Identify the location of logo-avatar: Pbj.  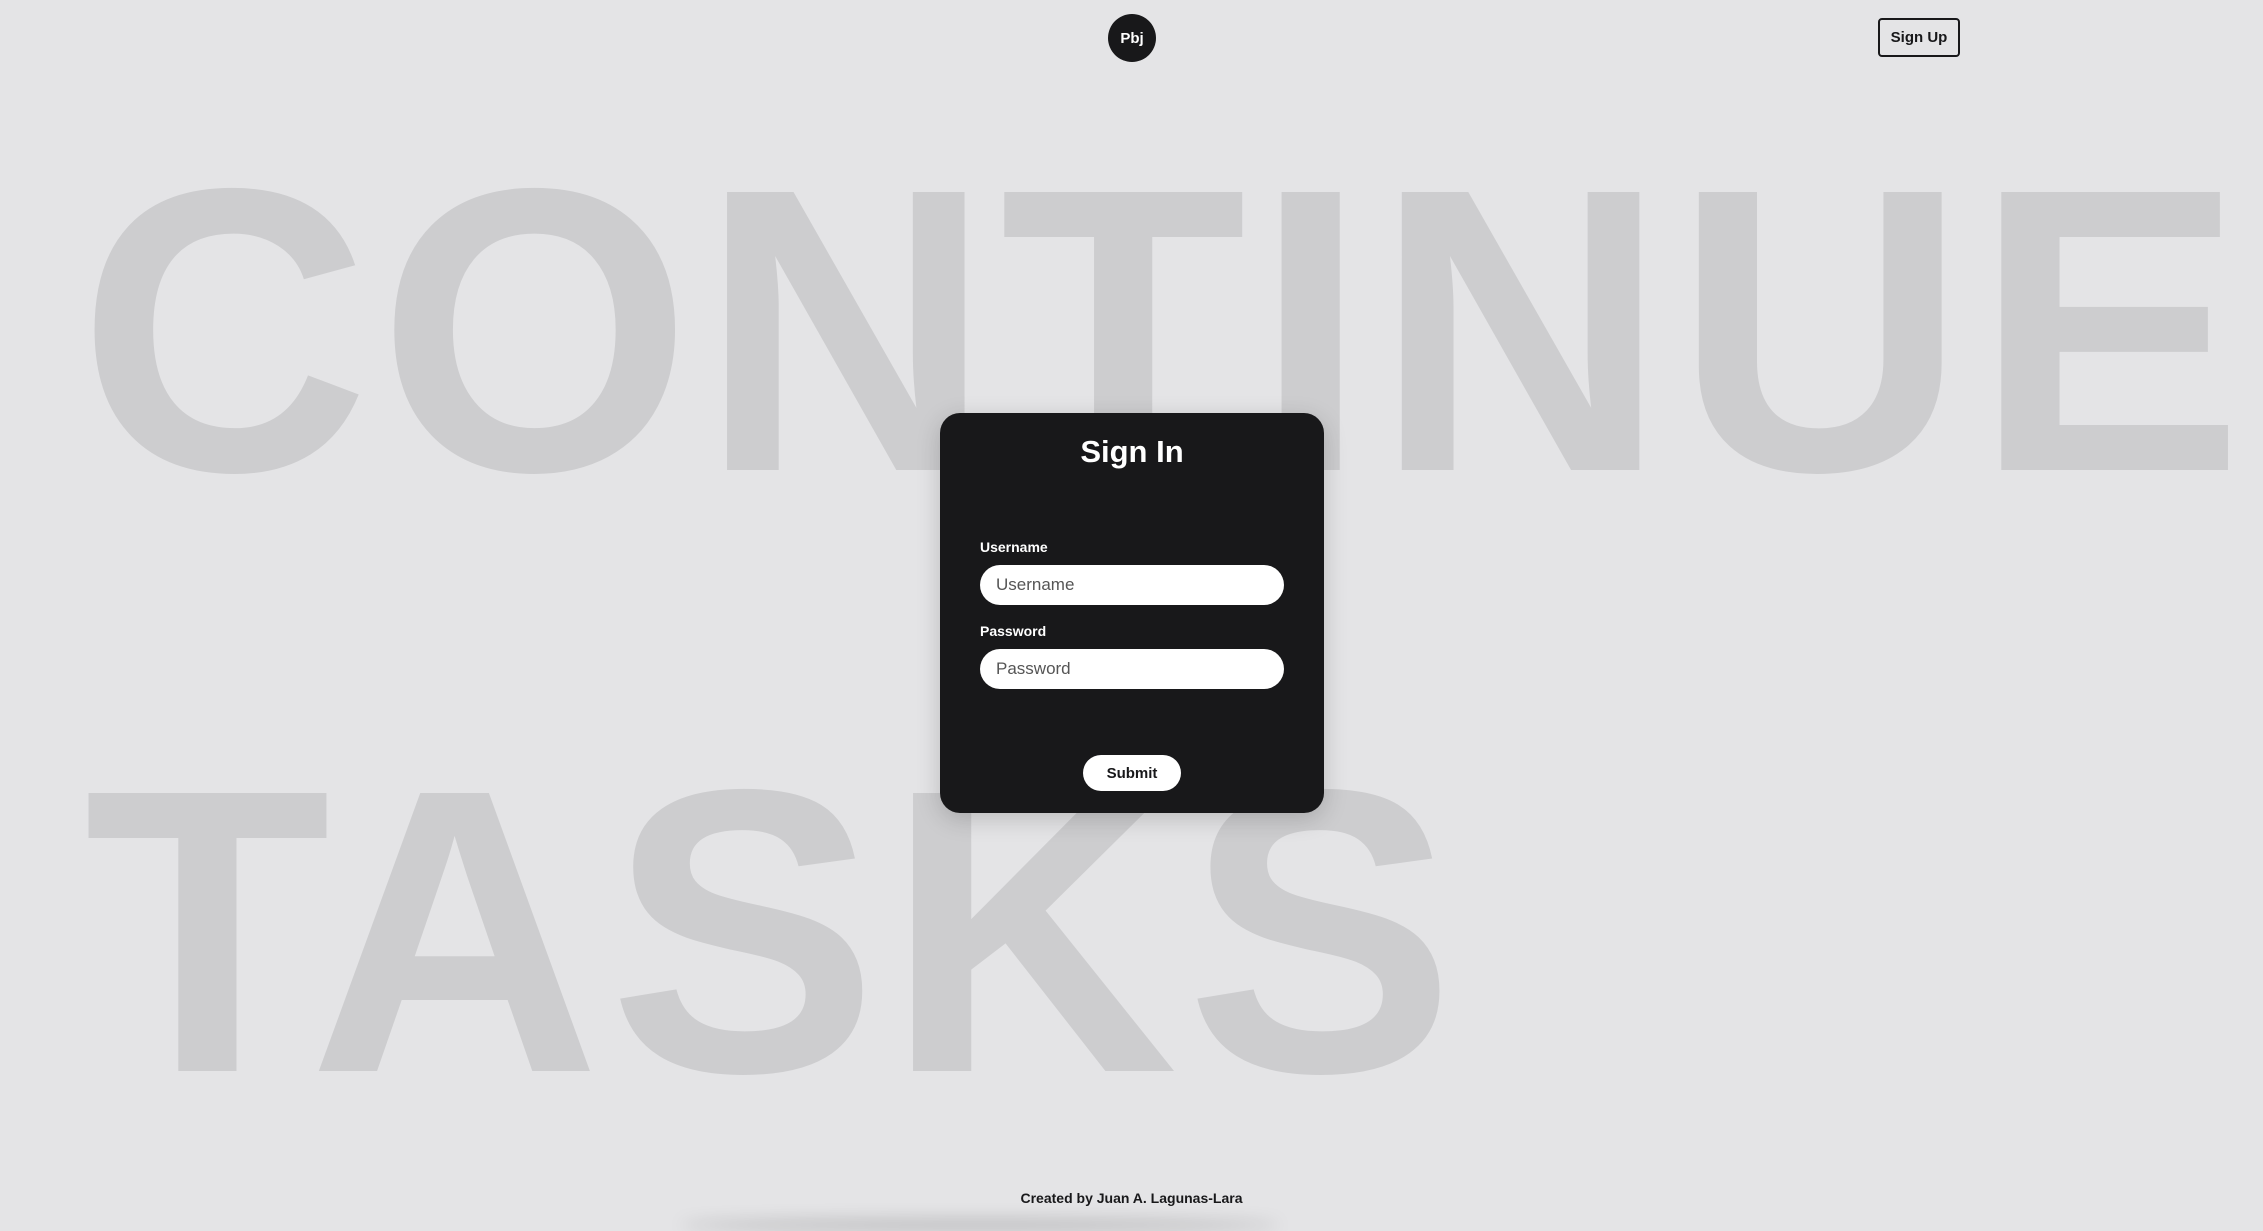
(1132, 38).